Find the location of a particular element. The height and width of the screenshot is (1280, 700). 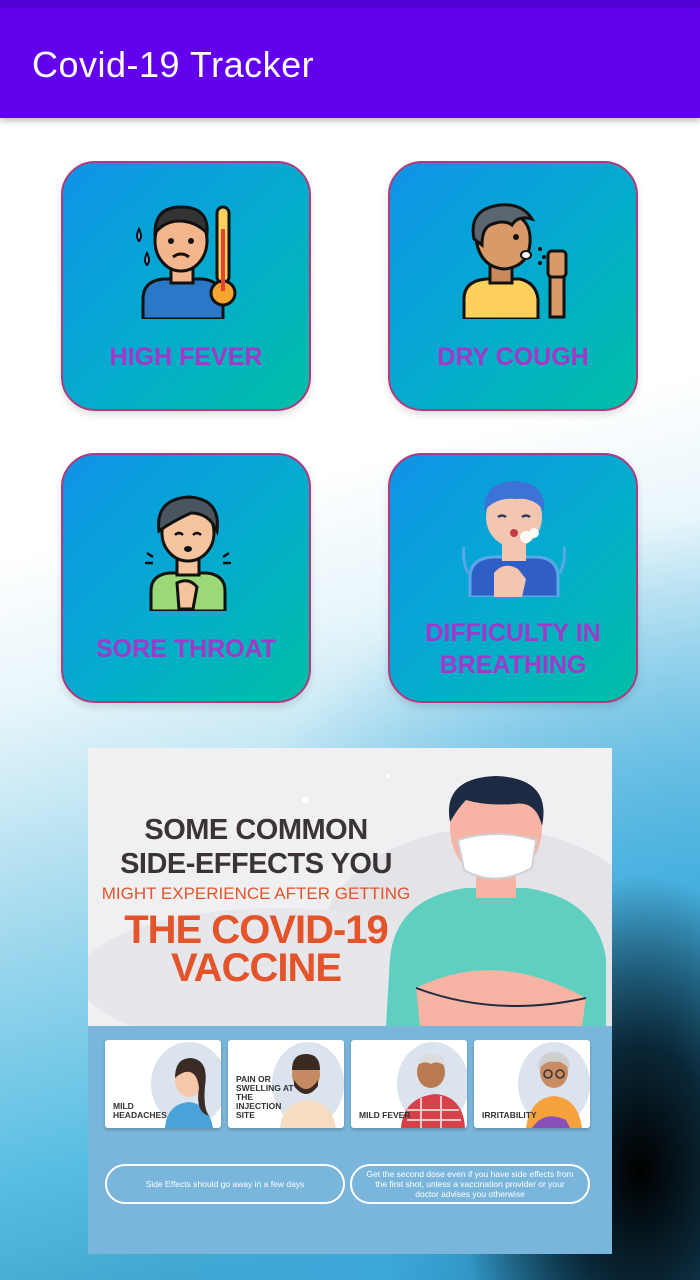

symptom-label-line2: BREATHING is located at coordinates (513, 665).